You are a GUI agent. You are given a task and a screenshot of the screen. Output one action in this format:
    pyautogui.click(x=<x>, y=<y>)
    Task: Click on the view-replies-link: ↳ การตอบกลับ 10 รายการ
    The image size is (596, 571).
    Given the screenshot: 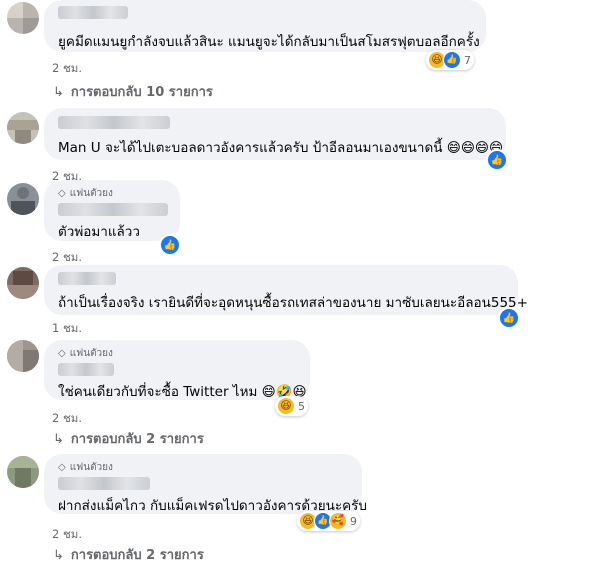 What is the action you would take?
    pyautogui.click(x=133, y=91)
    